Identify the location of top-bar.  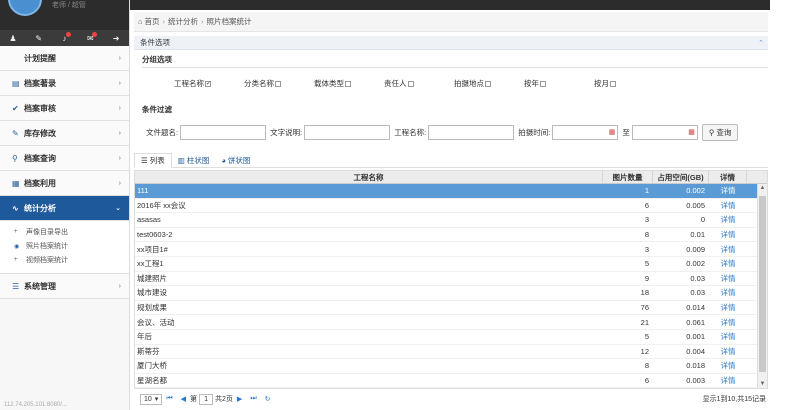
(450, 5).